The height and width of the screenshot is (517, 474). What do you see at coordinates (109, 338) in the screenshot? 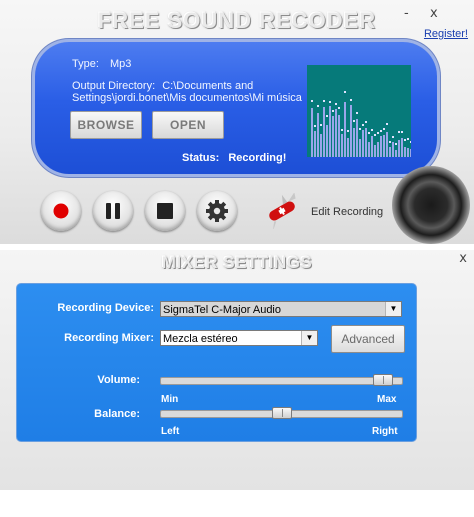
I see `recording-mixer-label: Recording Mixer:` at bounding box center [109, 338].